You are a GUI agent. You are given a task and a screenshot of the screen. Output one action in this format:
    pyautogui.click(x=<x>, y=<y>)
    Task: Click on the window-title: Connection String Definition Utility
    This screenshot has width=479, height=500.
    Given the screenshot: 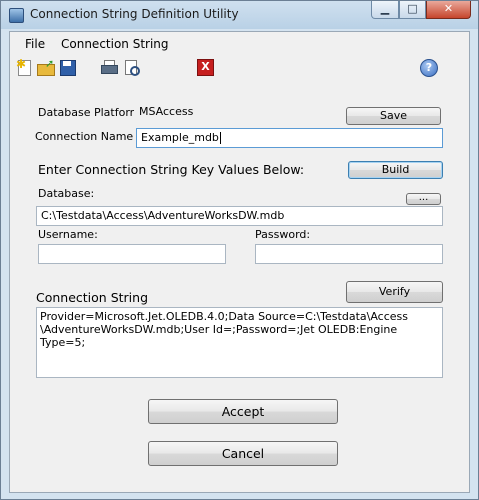 What is the action you would take?
    pyautogui.click(x=134, y=14)
    